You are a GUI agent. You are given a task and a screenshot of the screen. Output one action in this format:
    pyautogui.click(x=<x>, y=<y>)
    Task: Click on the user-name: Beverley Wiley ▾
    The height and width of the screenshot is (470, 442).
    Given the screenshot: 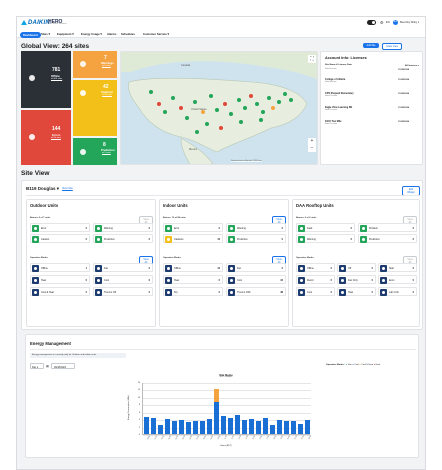 What is the action you would take?
    pyautogui.click(x=409, y=22)
    